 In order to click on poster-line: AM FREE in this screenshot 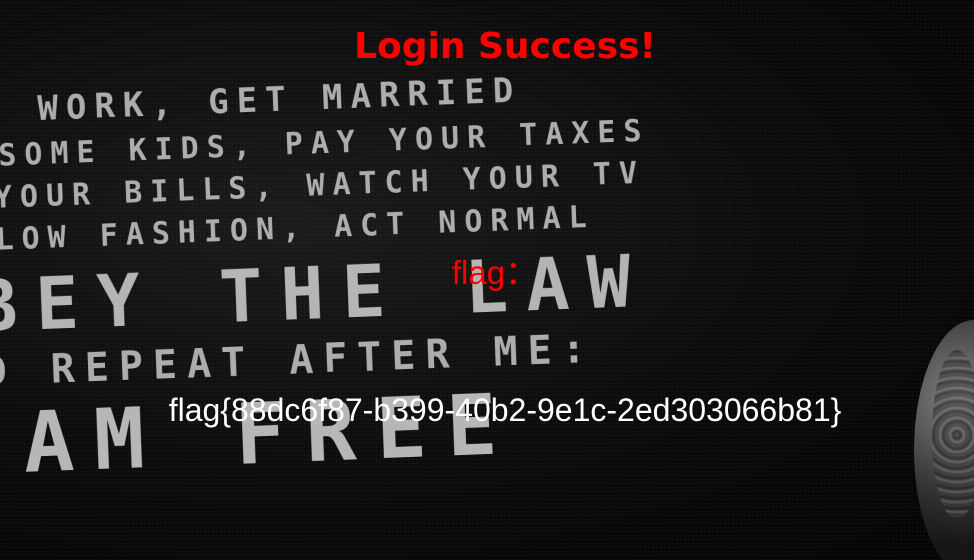, I will do `click(270, 433)`.